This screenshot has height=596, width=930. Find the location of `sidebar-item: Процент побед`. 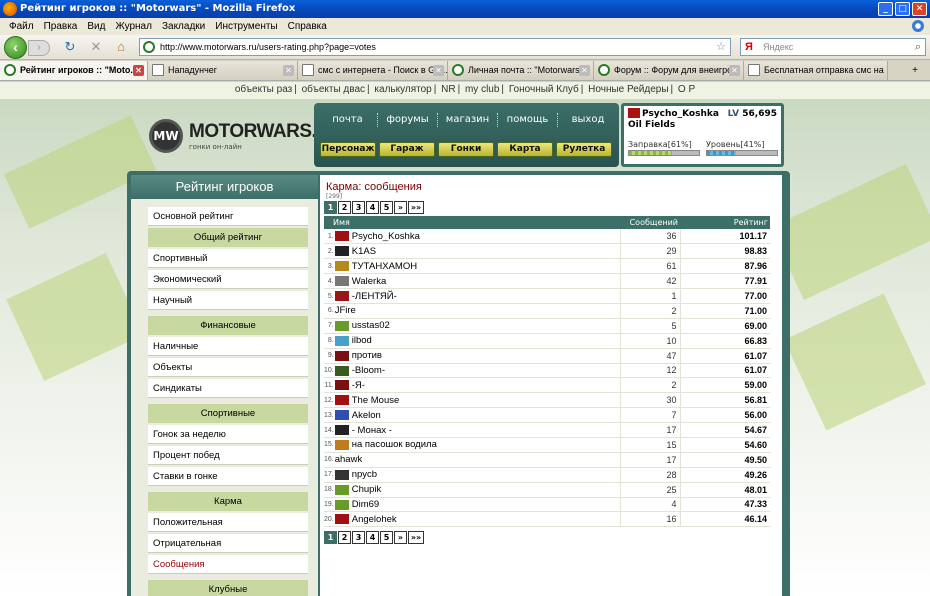

sidebar-item: Процент побед is located at coordinates (228, 455).